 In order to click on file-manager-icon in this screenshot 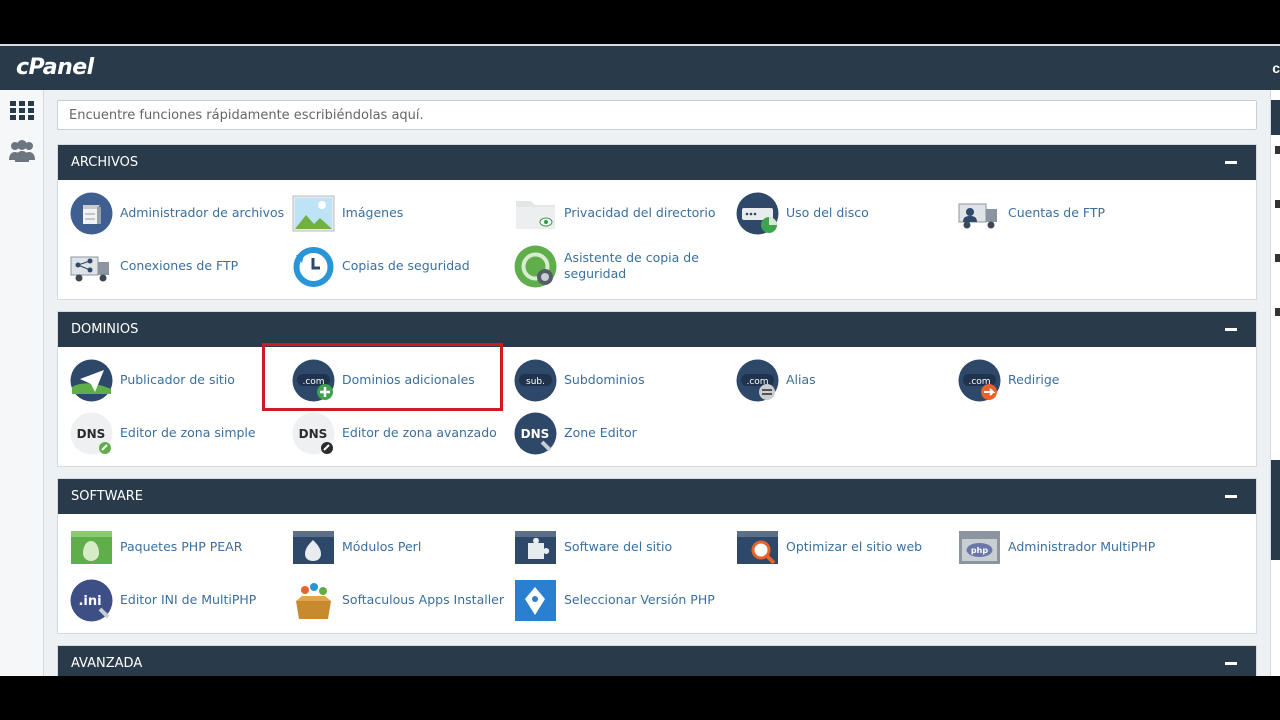, I will do `click(91, 213)`.